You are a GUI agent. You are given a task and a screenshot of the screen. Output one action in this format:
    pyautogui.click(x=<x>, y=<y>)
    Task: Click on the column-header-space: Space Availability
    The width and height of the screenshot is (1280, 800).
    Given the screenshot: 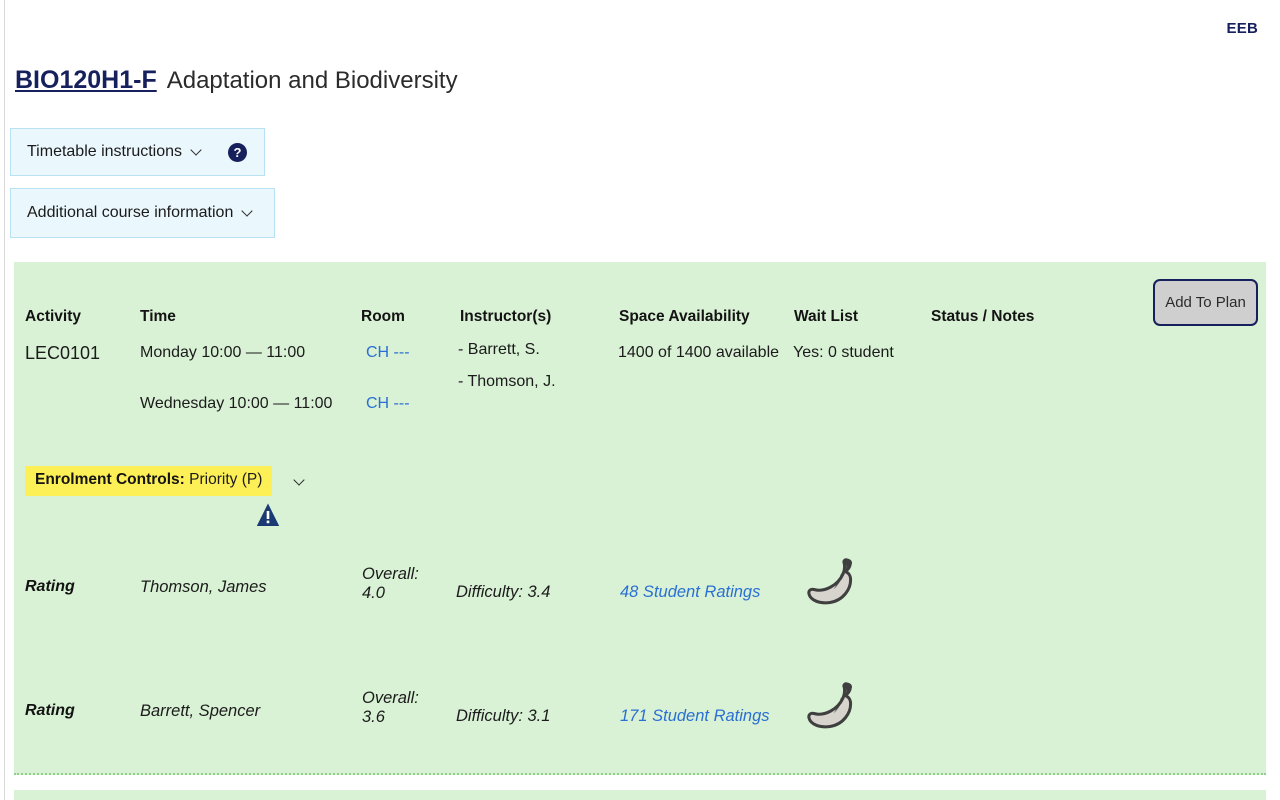 What is the action you would take?
    pyautogui.click(x=684, y=316)
    